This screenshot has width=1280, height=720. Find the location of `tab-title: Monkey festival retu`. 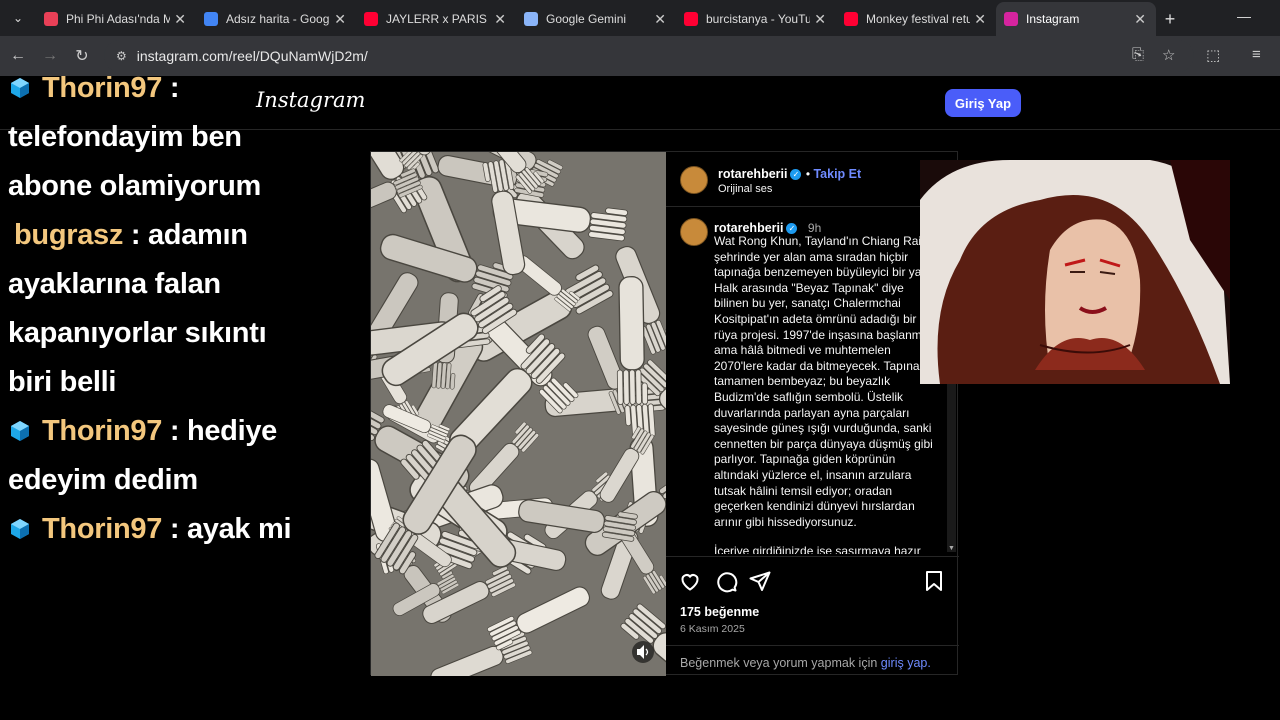

tab-title: Monkey festival retu is located at coordinates (918, 19).